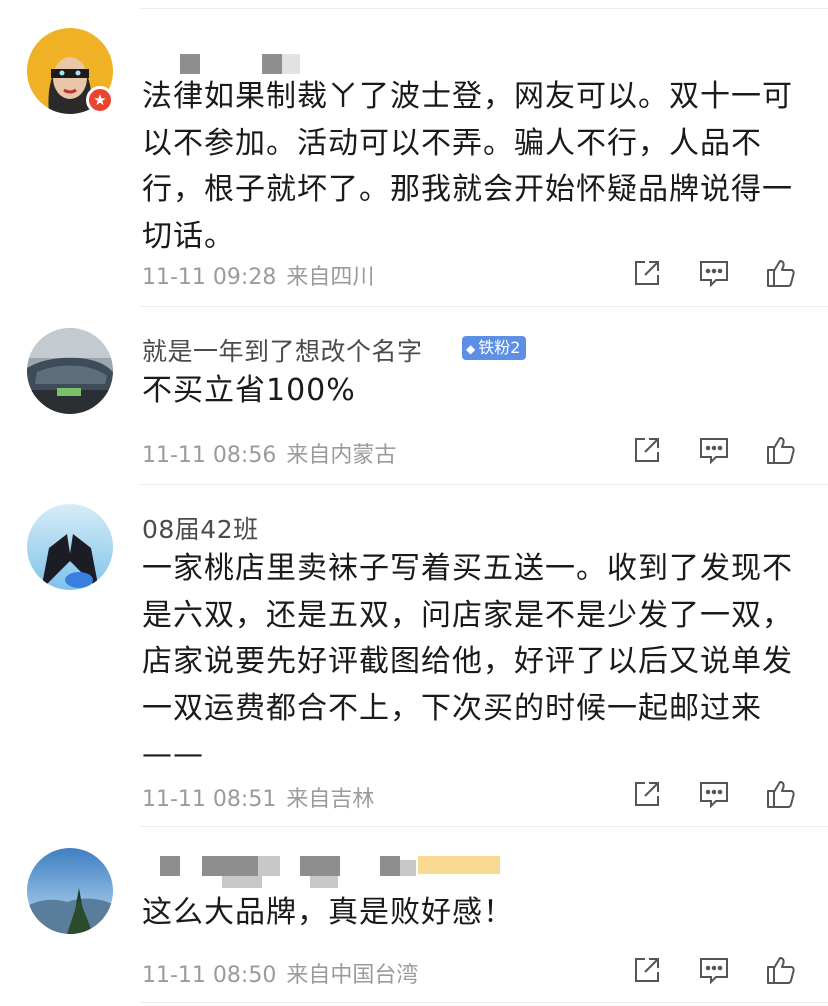 This screenshot has height=1006, width=828. What do you see at coordinates (459, 865) in the screenshot?
I see `badge-mosaic` at bounding box center [459, 865].